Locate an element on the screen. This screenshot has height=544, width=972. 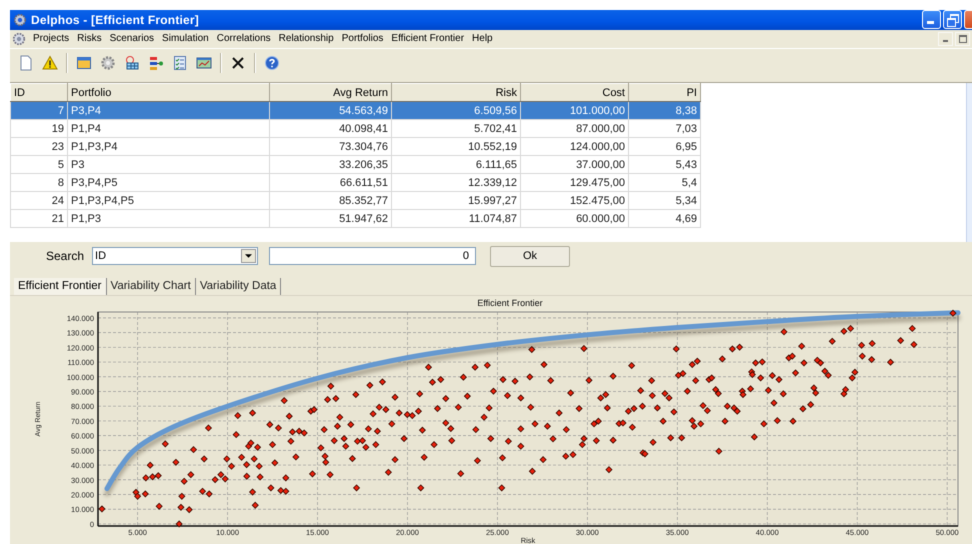
table-cell: P1,P3 is located at coordinates (169, 219).